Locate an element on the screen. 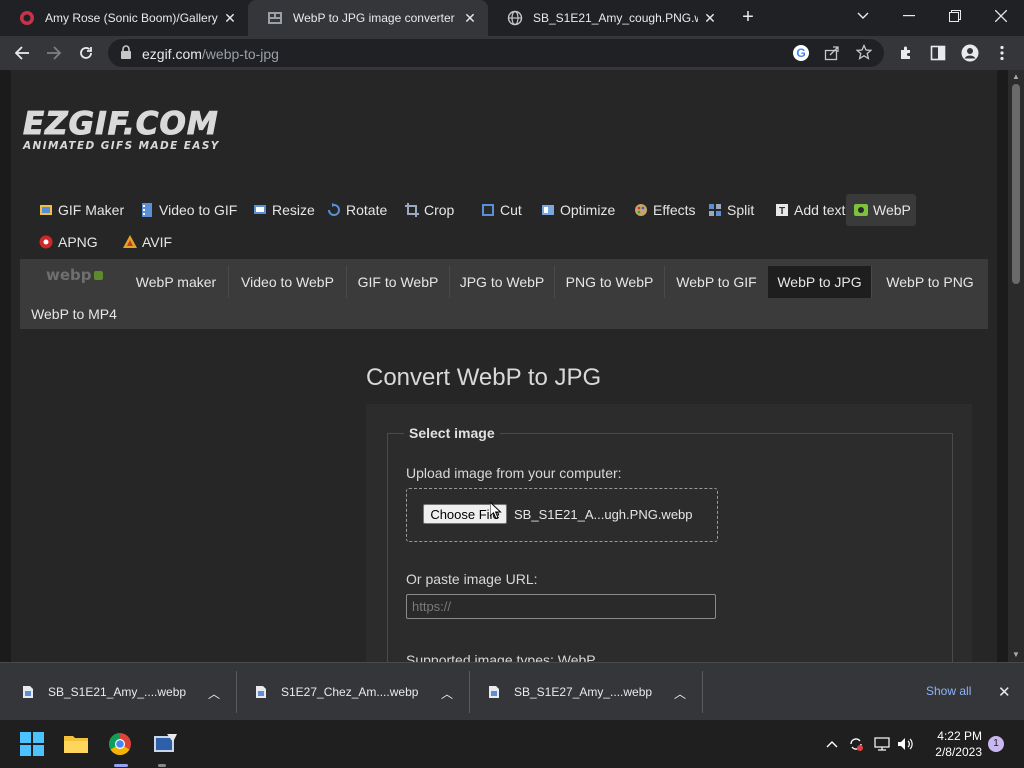 The image size is (1024, 768). nav-optimize: Optimize is located at coordinates (578, 210).